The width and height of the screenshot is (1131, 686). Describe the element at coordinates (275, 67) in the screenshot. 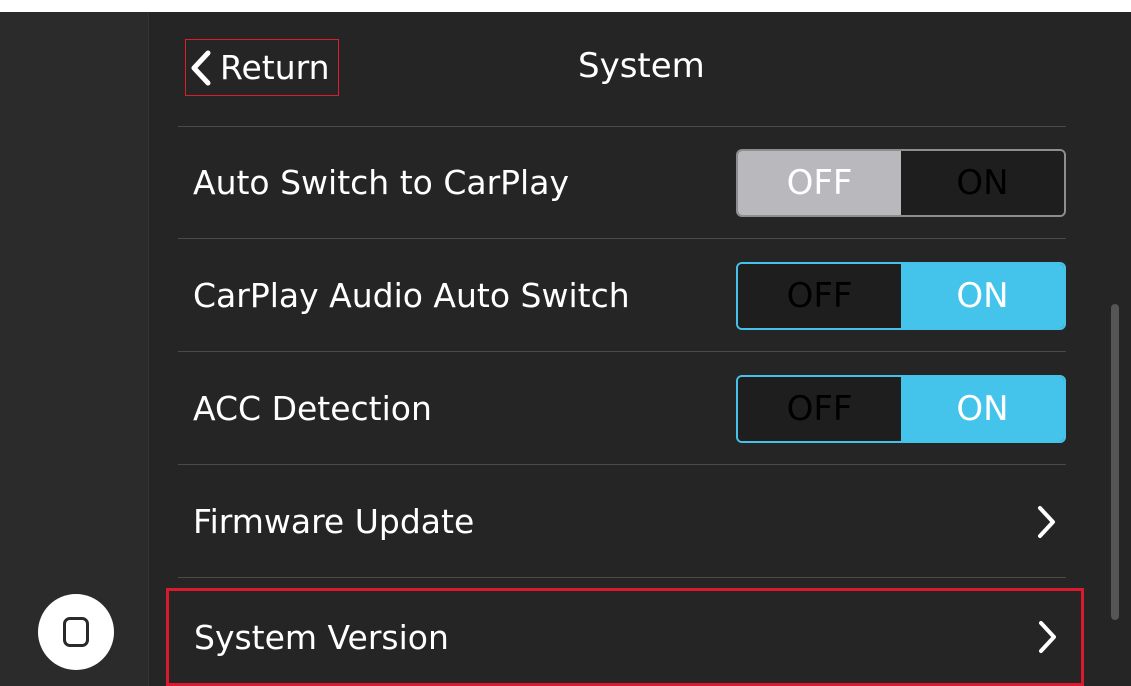

I see `return-label: Return` at that location.